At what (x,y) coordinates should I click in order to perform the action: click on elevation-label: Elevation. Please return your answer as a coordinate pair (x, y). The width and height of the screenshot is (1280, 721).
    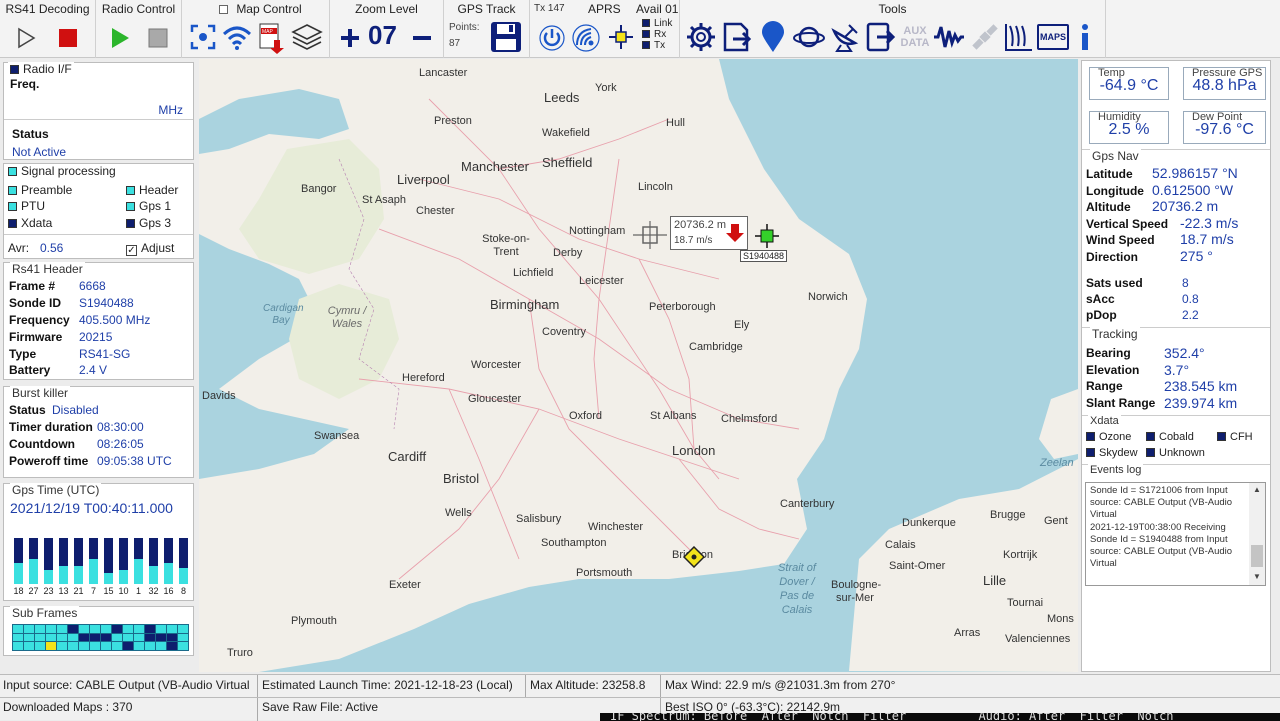
    Looking at the image, I should click on (1113, 370).